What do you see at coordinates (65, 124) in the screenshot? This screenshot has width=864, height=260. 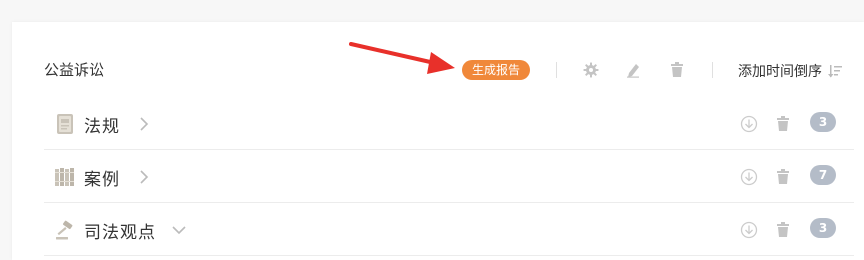 I see `law-book-icon` at bounding box center [65, 124].